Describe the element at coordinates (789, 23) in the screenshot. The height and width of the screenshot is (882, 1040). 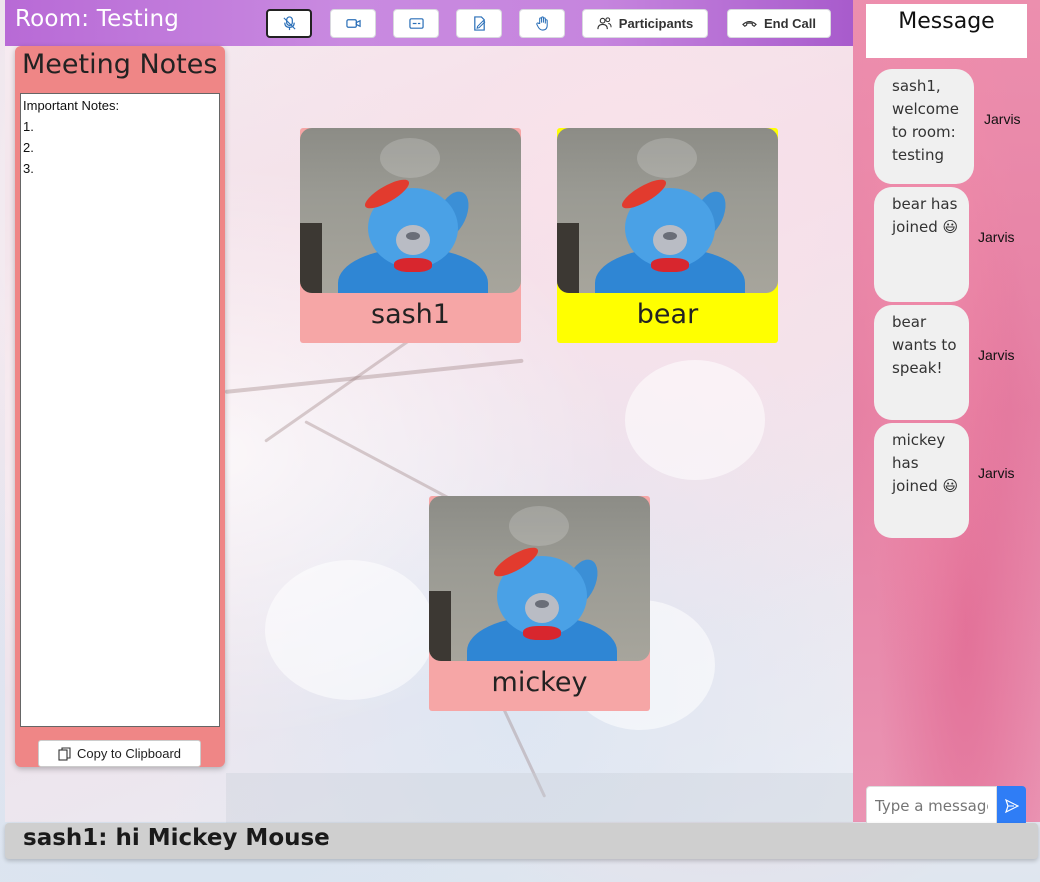
I see `end-call-label: End Call` at that location.